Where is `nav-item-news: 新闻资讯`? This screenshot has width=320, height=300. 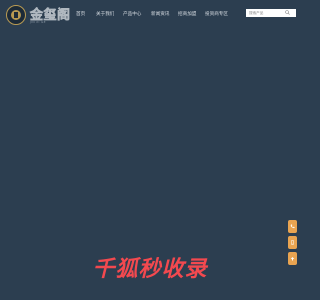 nav-item-news: 新闻资讯 is located at coordinates (160, 15).